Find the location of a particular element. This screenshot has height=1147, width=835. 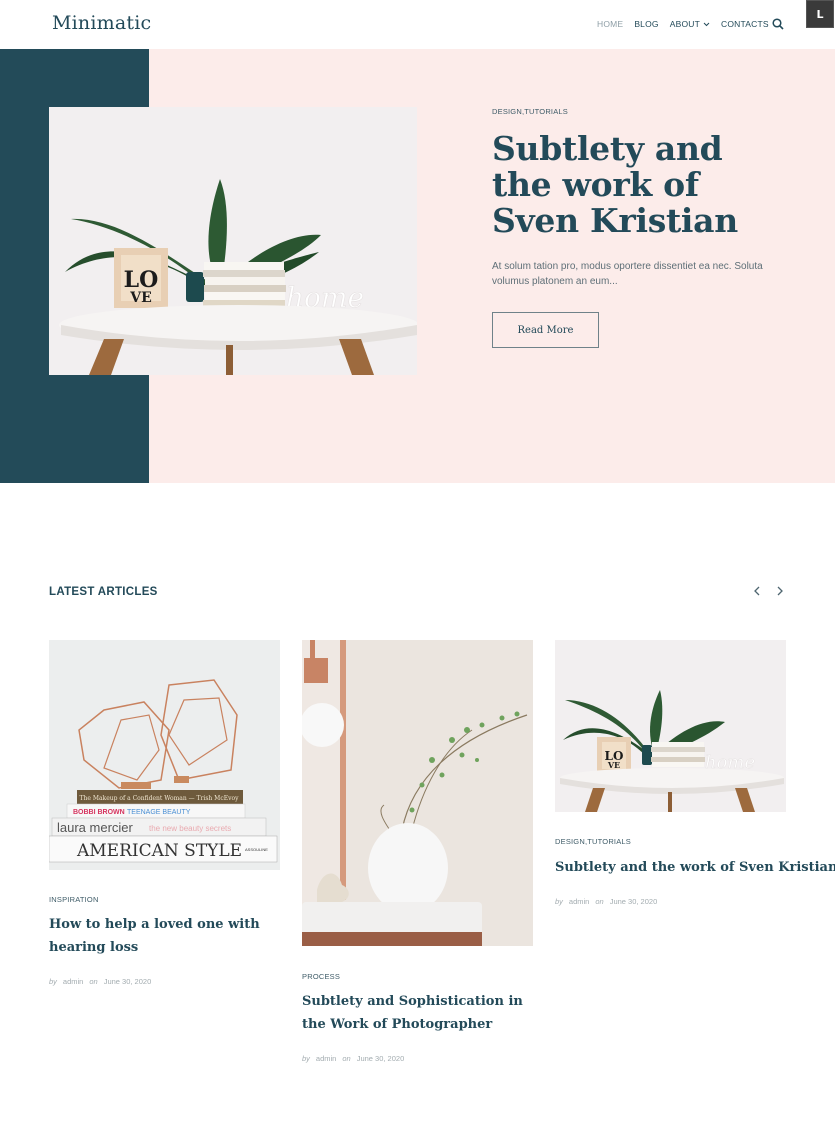

search-icon is located at coordinates (778, 24).